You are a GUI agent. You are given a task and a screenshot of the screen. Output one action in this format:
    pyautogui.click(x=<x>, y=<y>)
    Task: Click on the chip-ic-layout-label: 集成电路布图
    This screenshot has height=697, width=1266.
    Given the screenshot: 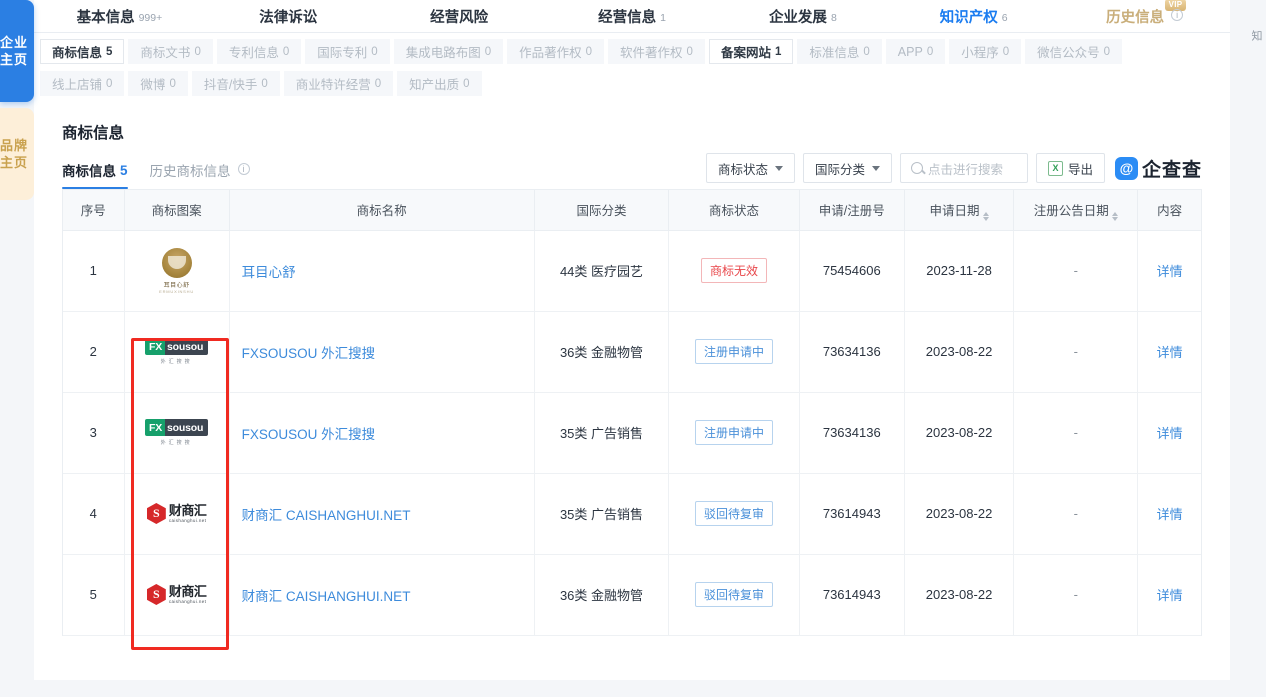 What is the action you would take?
    pyautogui.click(x=443, y=53)
    